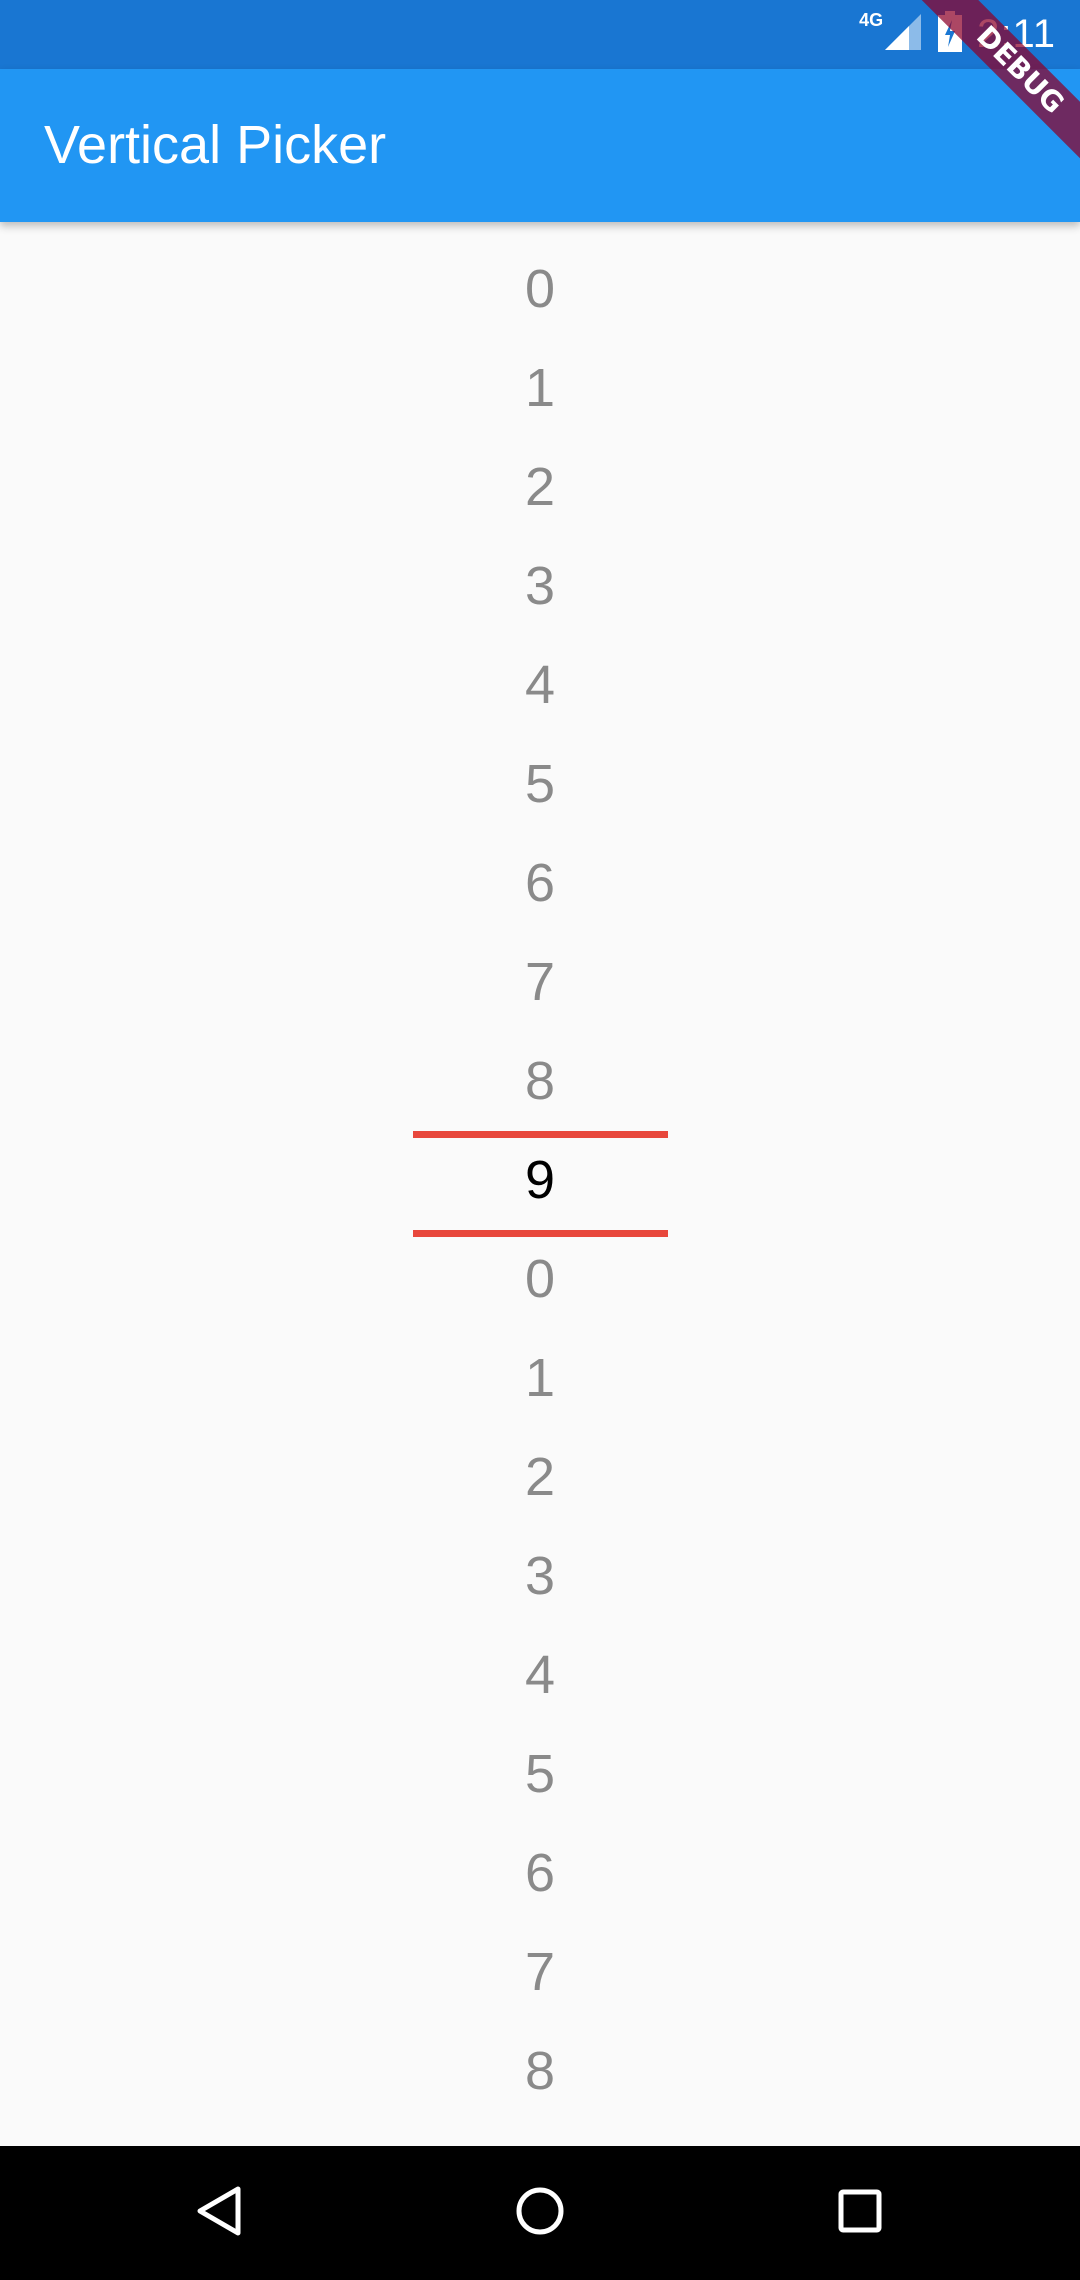 Image resolution: width=1080 pixels, height=2280 pixels. Describe the element at coordinates (871, 20) in the screenshot. I see `network-type-label: 4G` at that location.